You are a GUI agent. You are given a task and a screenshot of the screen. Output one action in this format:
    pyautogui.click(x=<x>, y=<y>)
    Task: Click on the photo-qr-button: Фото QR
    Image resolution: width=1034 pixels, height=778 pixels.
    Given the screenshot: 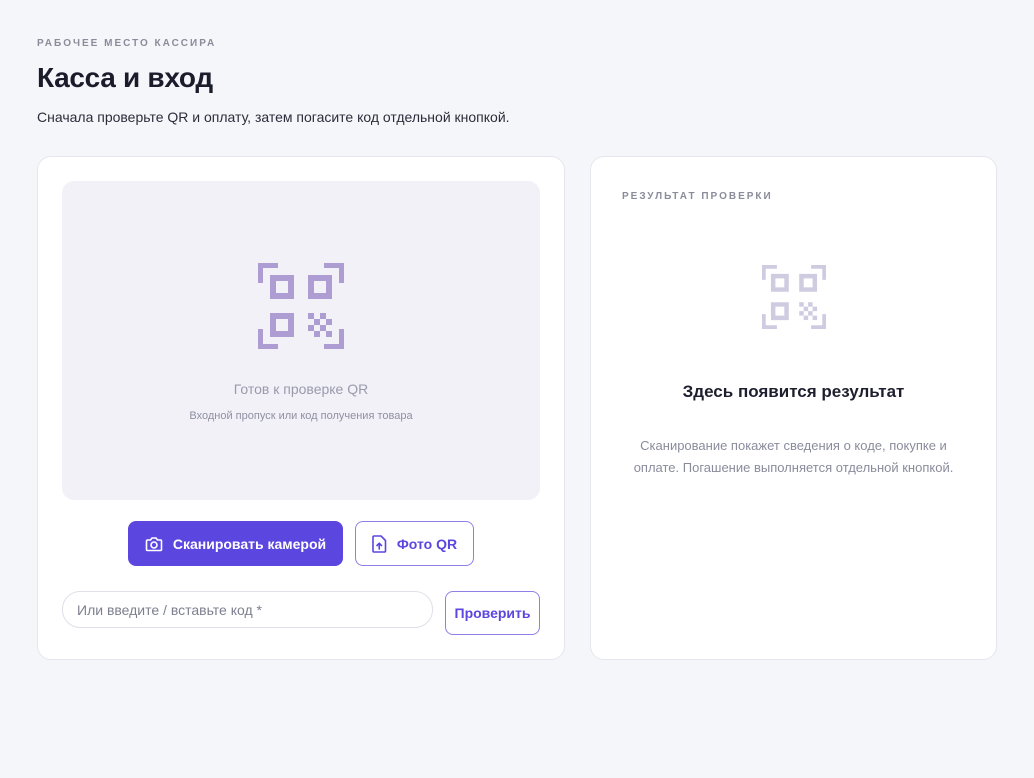 What is the action you would take?
    pyautogui.click(x=414, y=543)
    